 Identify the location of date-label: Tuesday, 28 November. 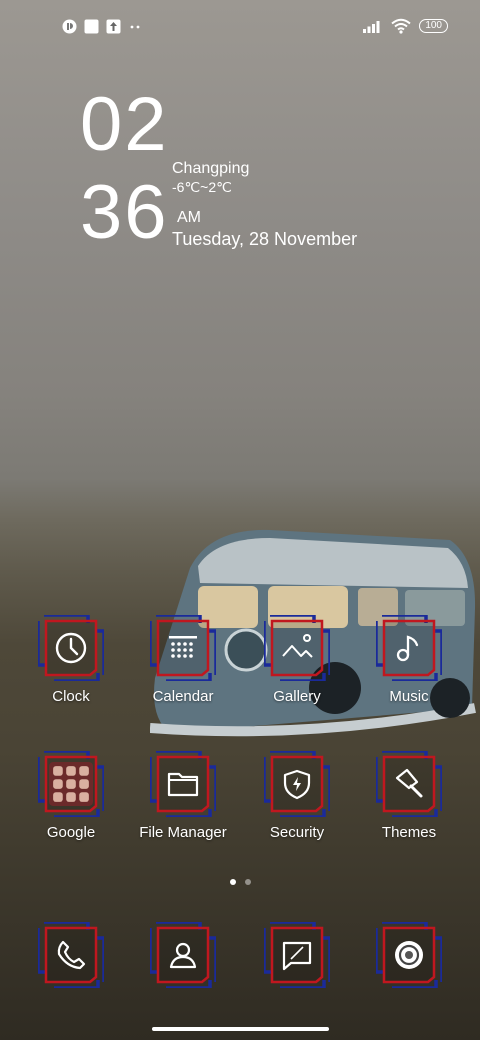
(264, 239).